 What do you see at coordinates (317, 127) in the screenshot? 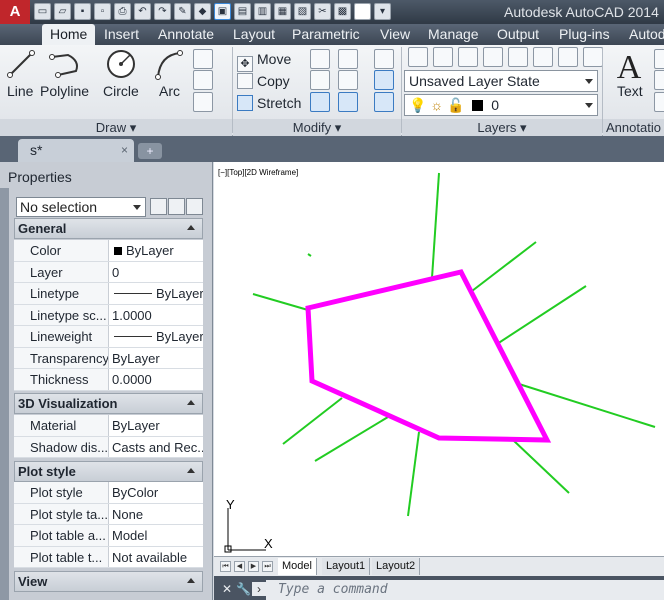
I see `modify-panel-title: Modify ▾` at bounding box center [317, 127].